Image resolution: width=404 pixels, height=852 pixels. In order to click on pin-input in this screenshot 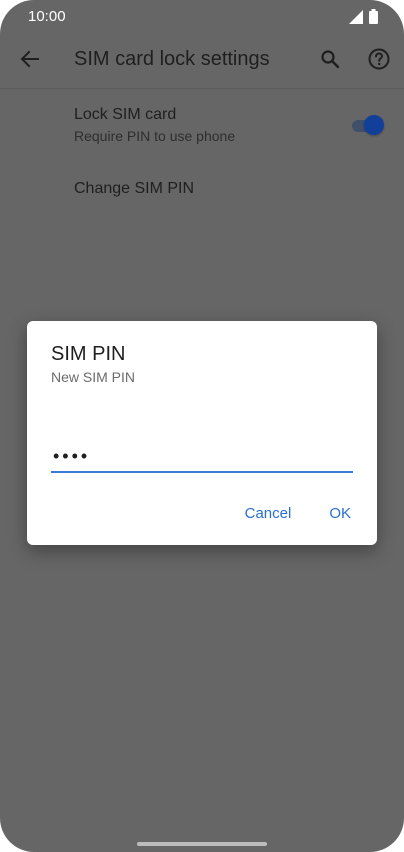, I will do `click(202, 459)`.